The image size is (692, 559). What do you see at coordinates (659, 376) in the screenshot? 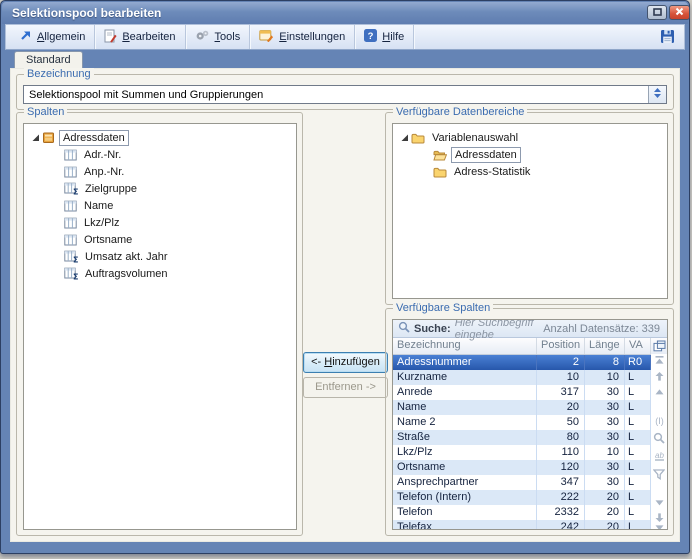
I see `move-up-icon` at bounding box center [659, 376].